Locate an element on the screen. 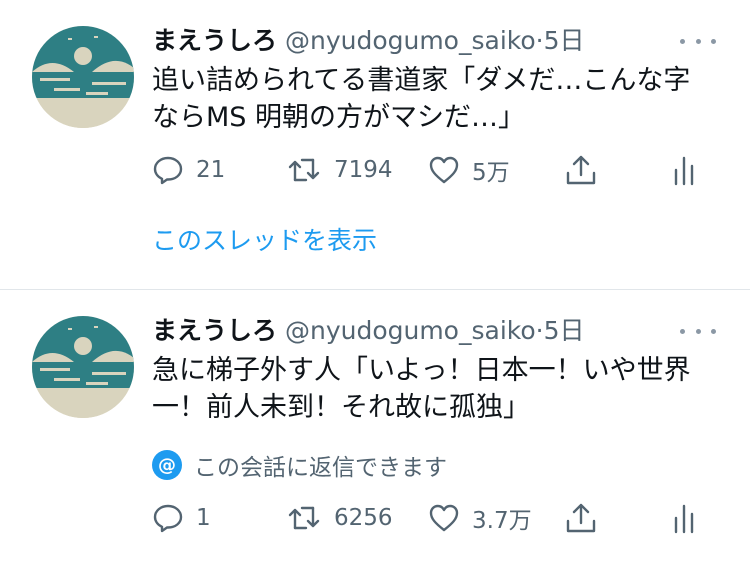  like-count: 3.7万 is located at coordinates (502, 521).